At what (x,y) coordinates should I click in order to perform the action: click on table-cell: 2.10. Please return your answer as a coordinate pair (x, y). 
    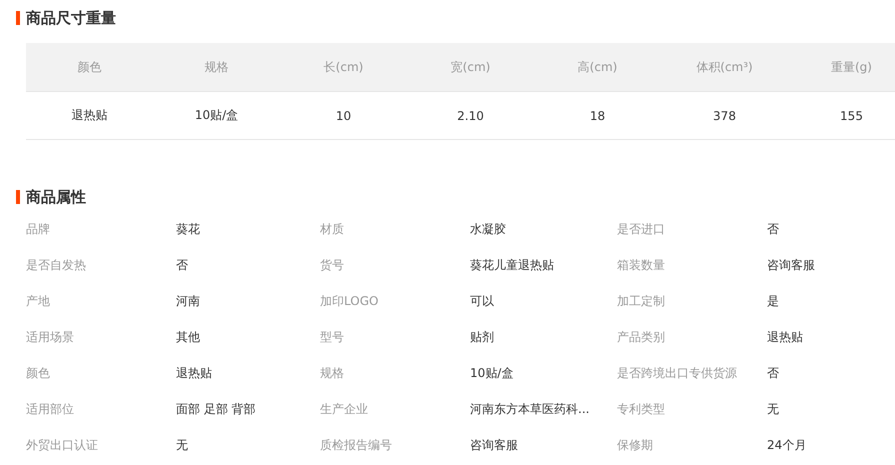
    Looking at the image, I should click on (470, 116).